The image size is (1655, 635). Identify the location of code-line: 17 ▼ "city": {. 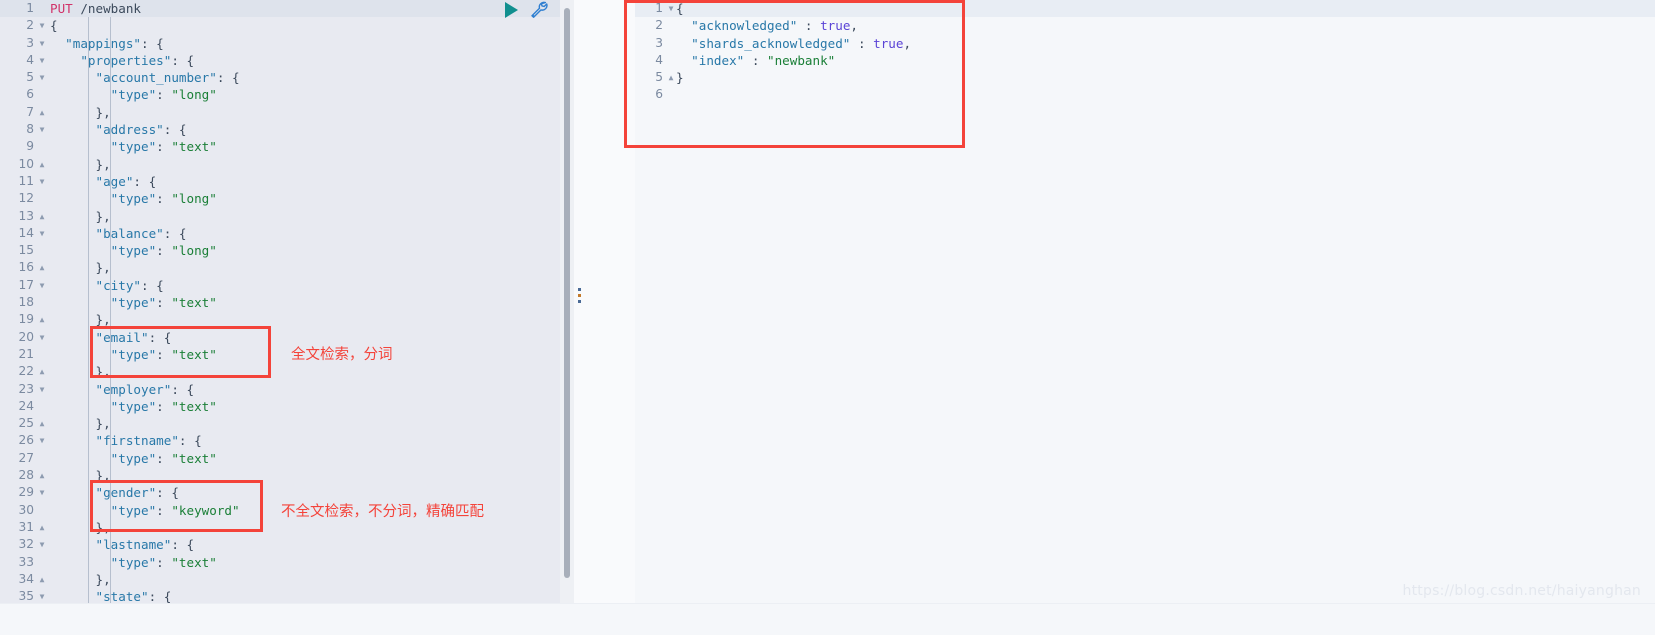
(280, 285).